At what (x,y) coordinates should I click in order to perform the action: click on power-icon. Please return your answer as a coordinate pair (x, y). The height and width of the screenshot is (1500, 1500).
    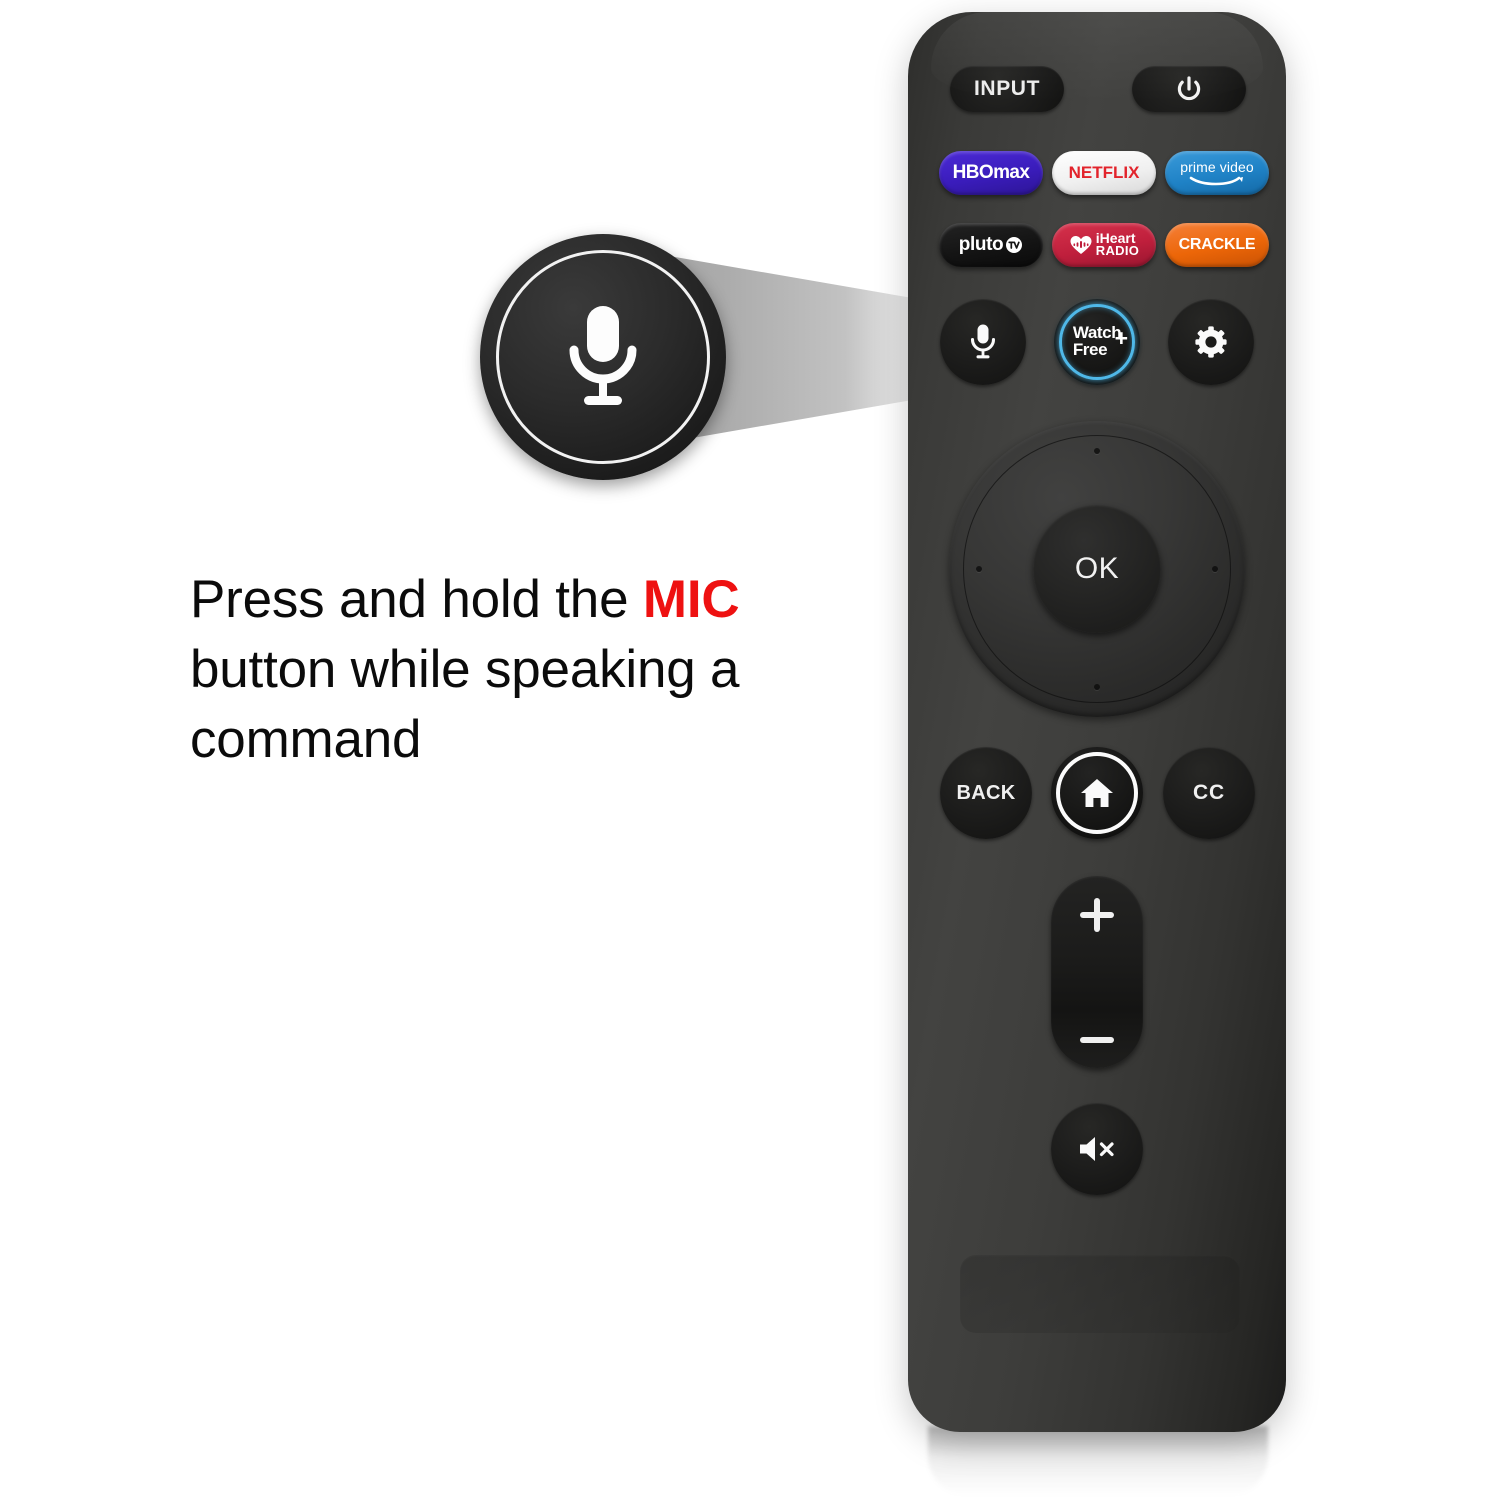
    Looking at the image, I should click on (1189, 88).